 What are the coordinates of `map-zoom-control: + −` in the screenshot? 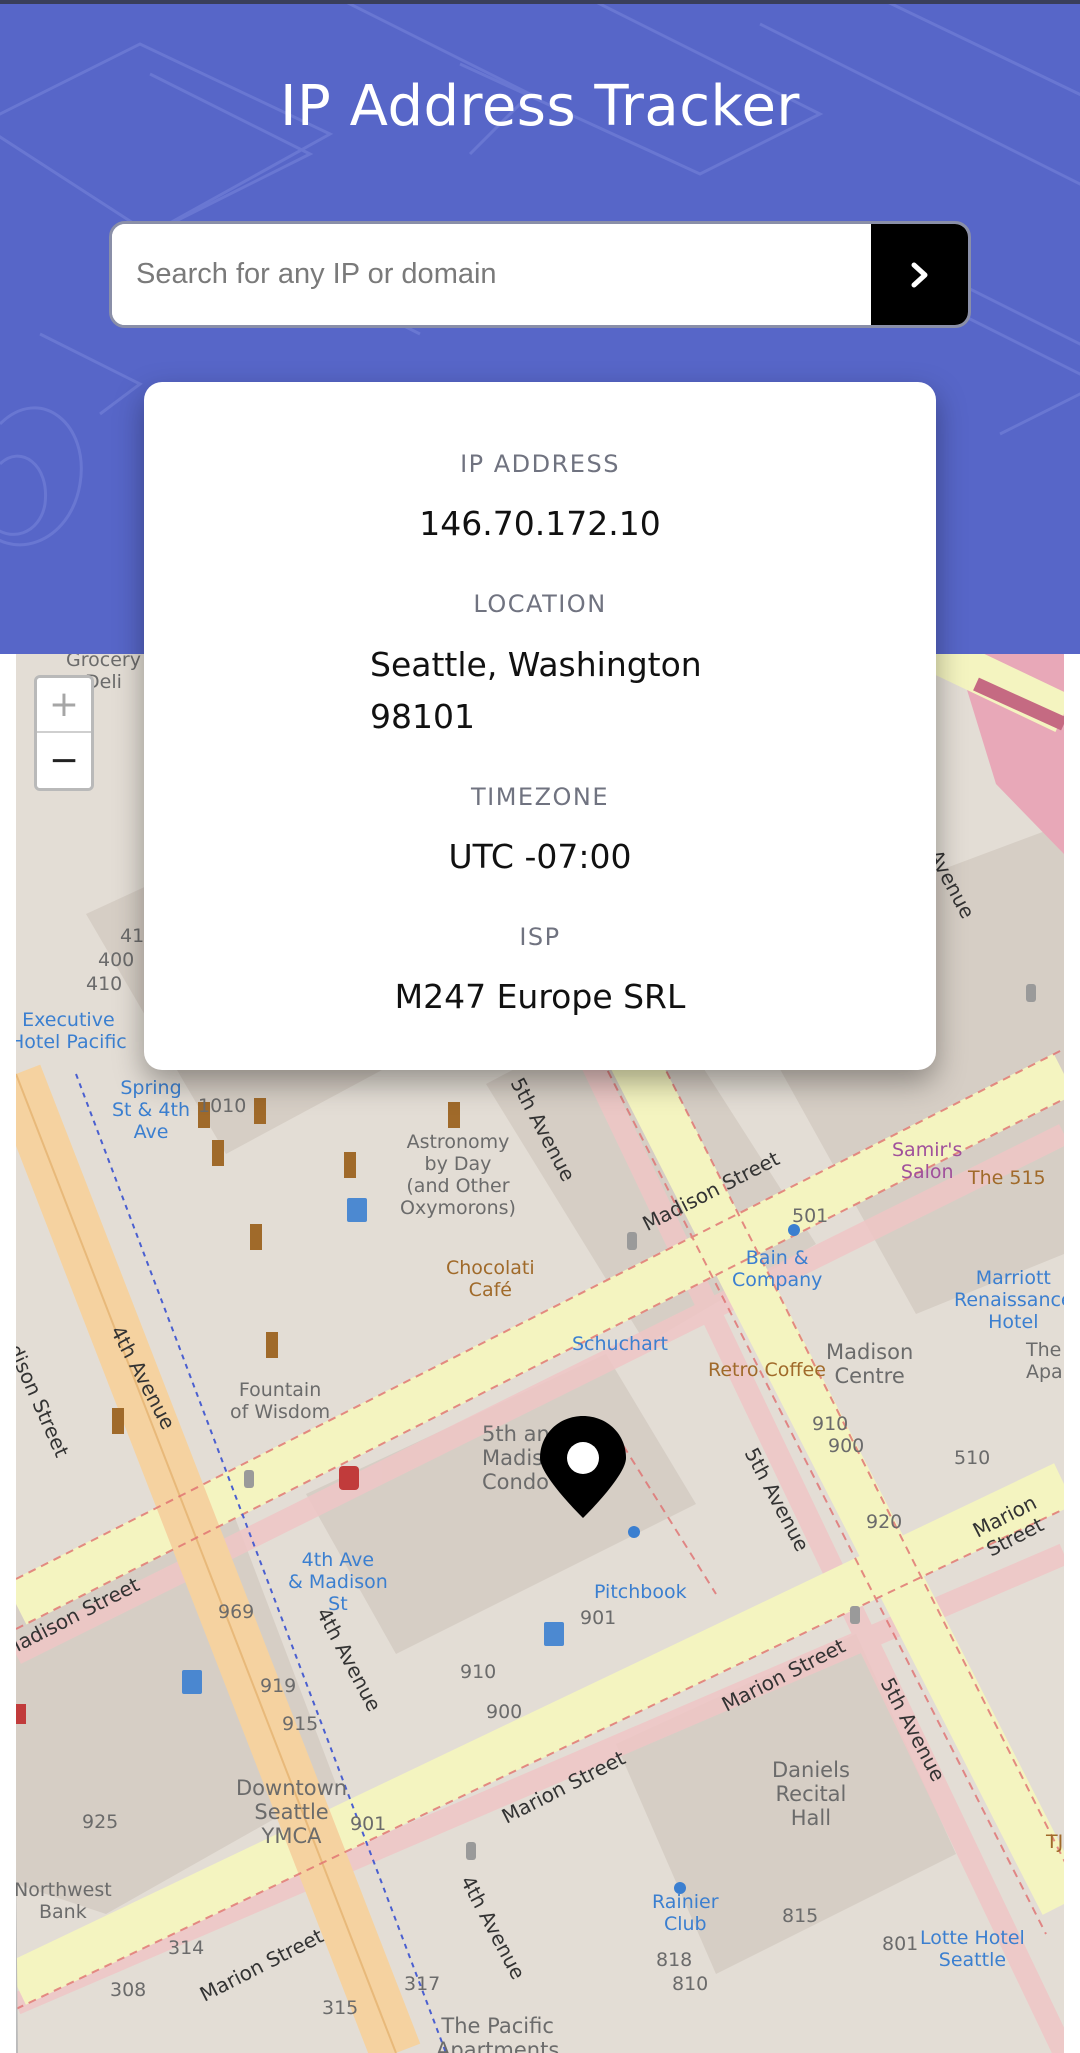 It's located at (64, 733).